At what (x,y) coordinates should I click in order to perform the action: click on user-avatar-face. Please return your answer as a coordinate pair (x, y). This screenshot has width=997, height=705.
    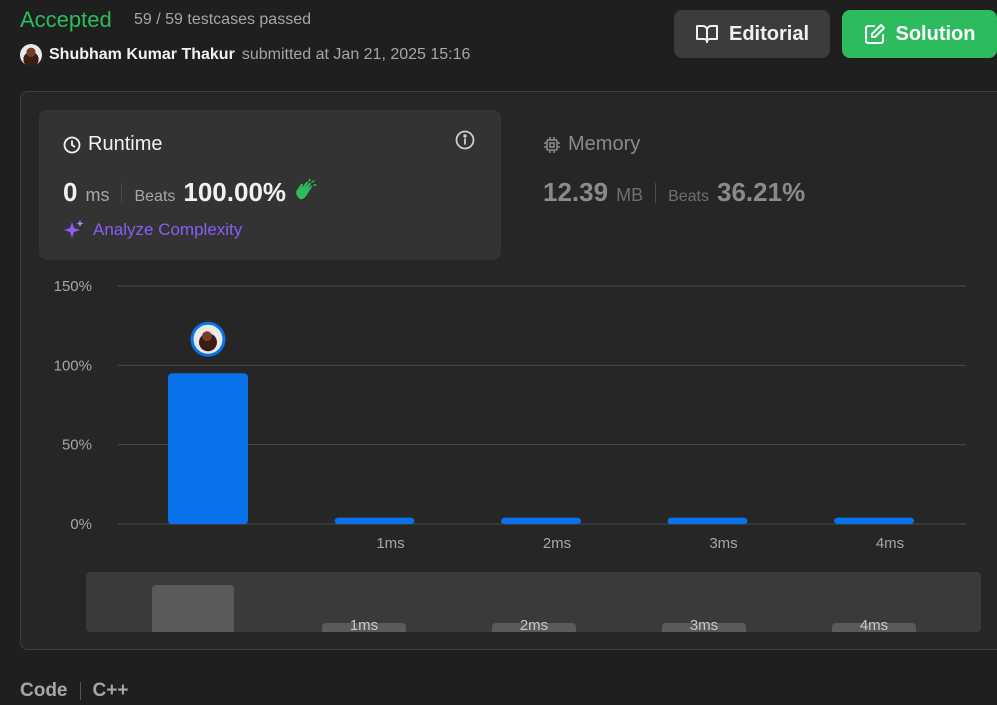
    Looking at the image, I should click on (207, 336).